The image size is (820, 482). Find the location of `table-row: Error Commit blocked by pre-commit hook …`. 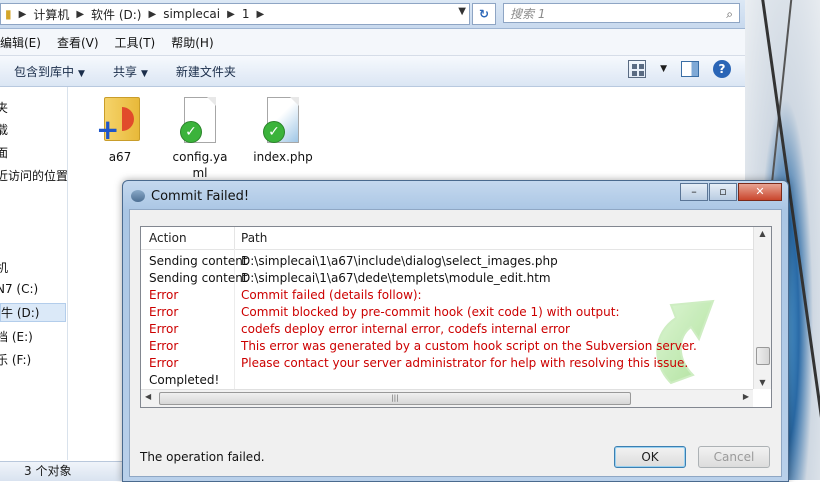

table-row: Error Commit blocked by pre-commit hook … is located at coordinates (447, 312).